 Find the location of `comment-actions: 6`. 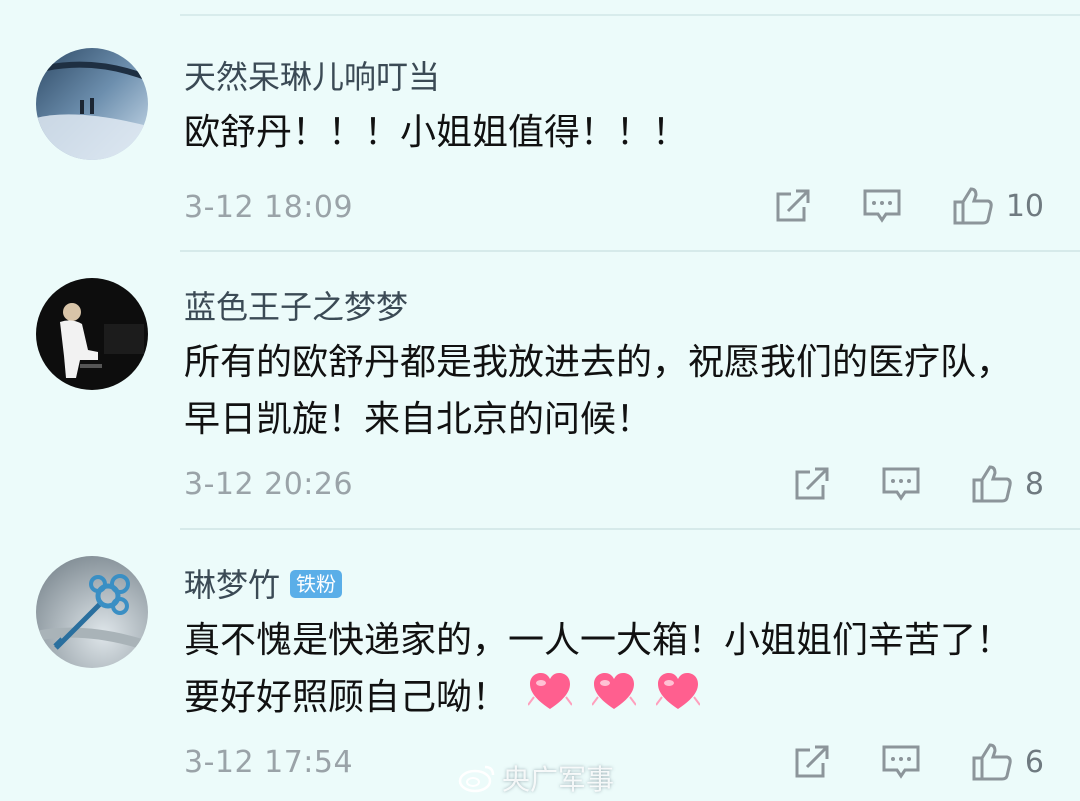

comment-actions: 6 is located at coordinates (893, 762).